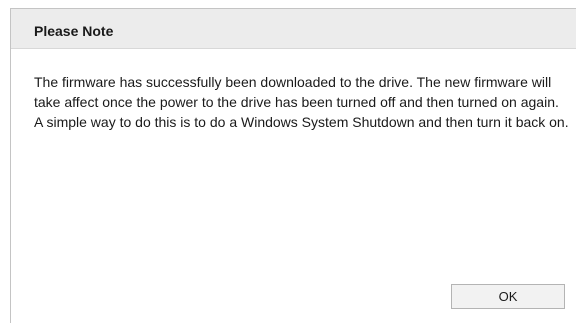 The image size is (576, 323). What do you see at coordinates (508, 296) in the screenshot?
I see `ok-button: OK` at bounding box center [508, 296].